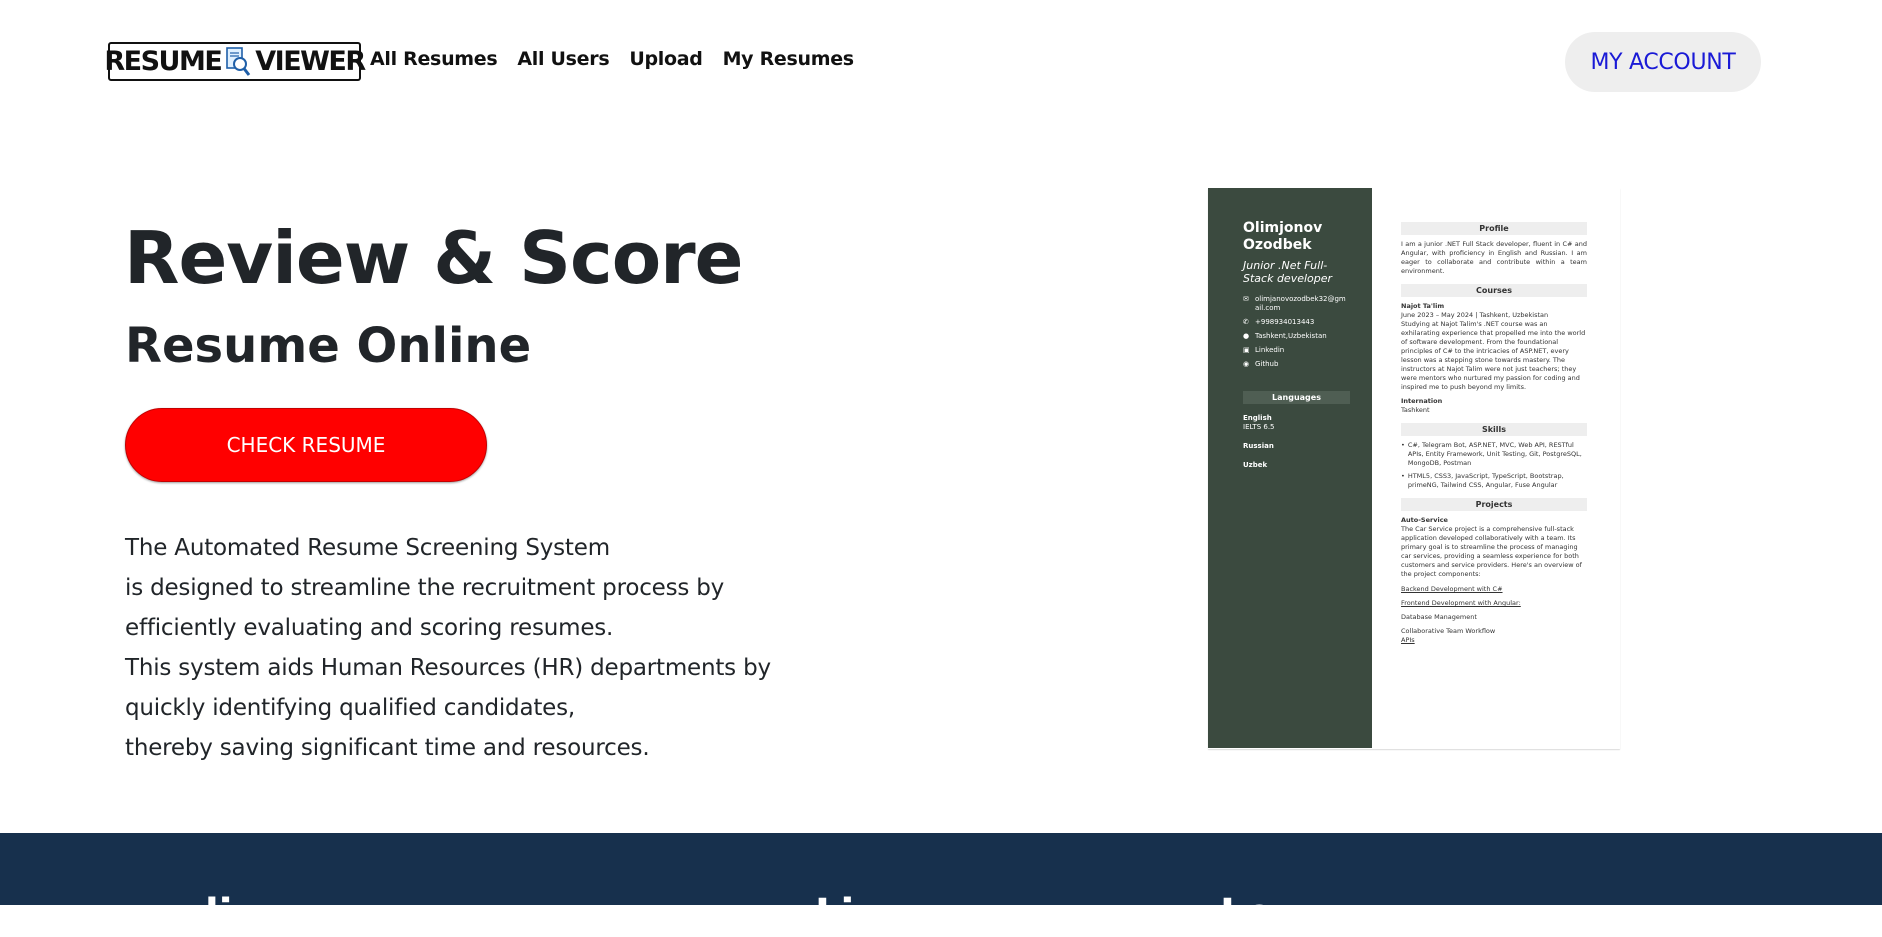  Describe the element at coordinates (1439, 617) in the screenshot. I see `project-component: Database Management` at that location.